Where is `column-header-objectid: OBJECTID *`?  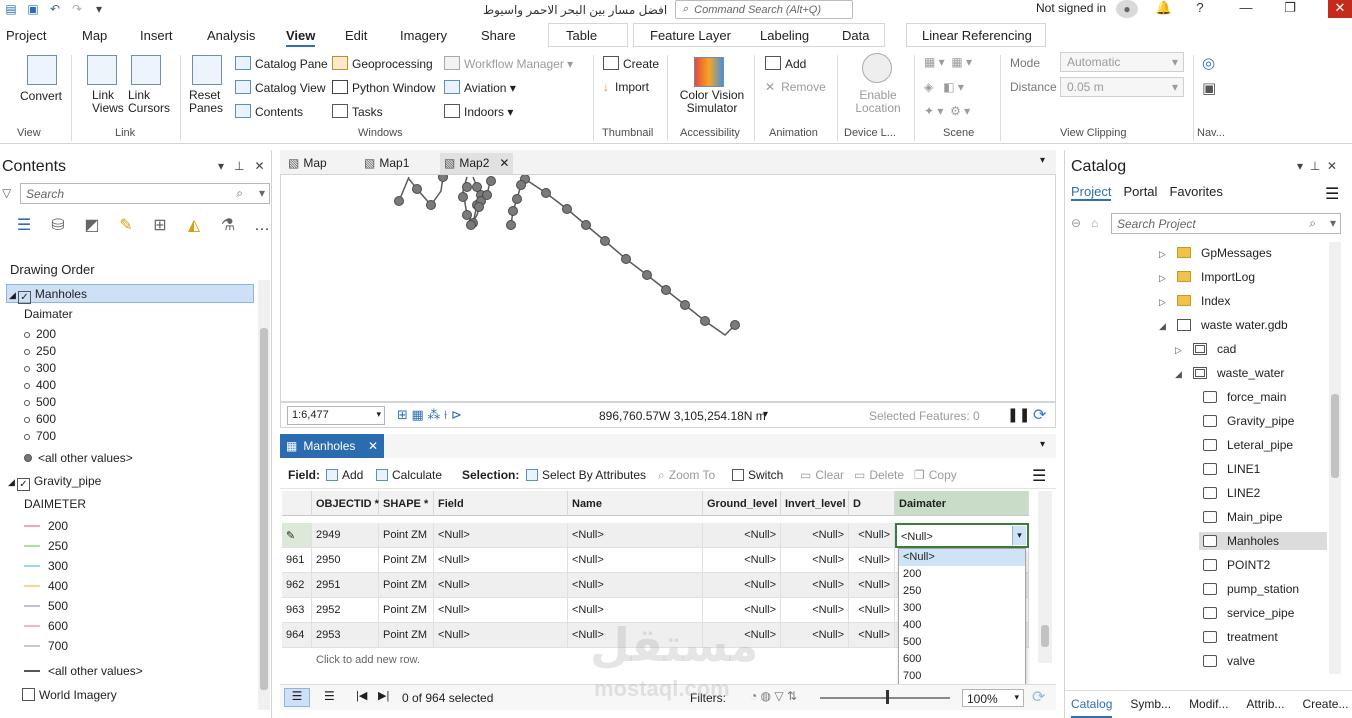 column-header-objectid: OBJECTID * is located at coordinates (345, 503).